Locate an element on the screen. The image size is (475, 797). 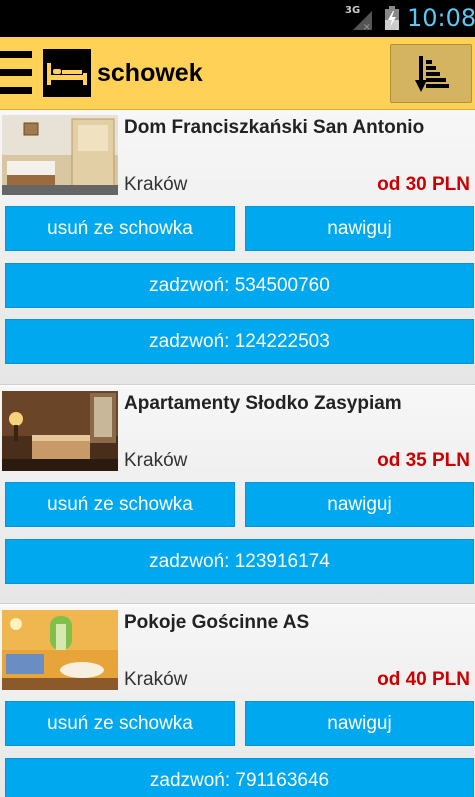
listing-price: od 35 PLN is located at coordinates (423, 460).